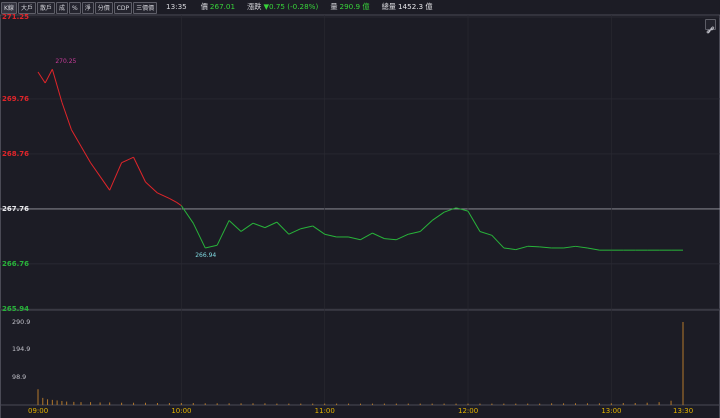 The image size is (720, 418). What do you see at coordinates (16, 263) in the screenshot?
I see `price-tick-label: 266.76` at bounding box center [16, 263].